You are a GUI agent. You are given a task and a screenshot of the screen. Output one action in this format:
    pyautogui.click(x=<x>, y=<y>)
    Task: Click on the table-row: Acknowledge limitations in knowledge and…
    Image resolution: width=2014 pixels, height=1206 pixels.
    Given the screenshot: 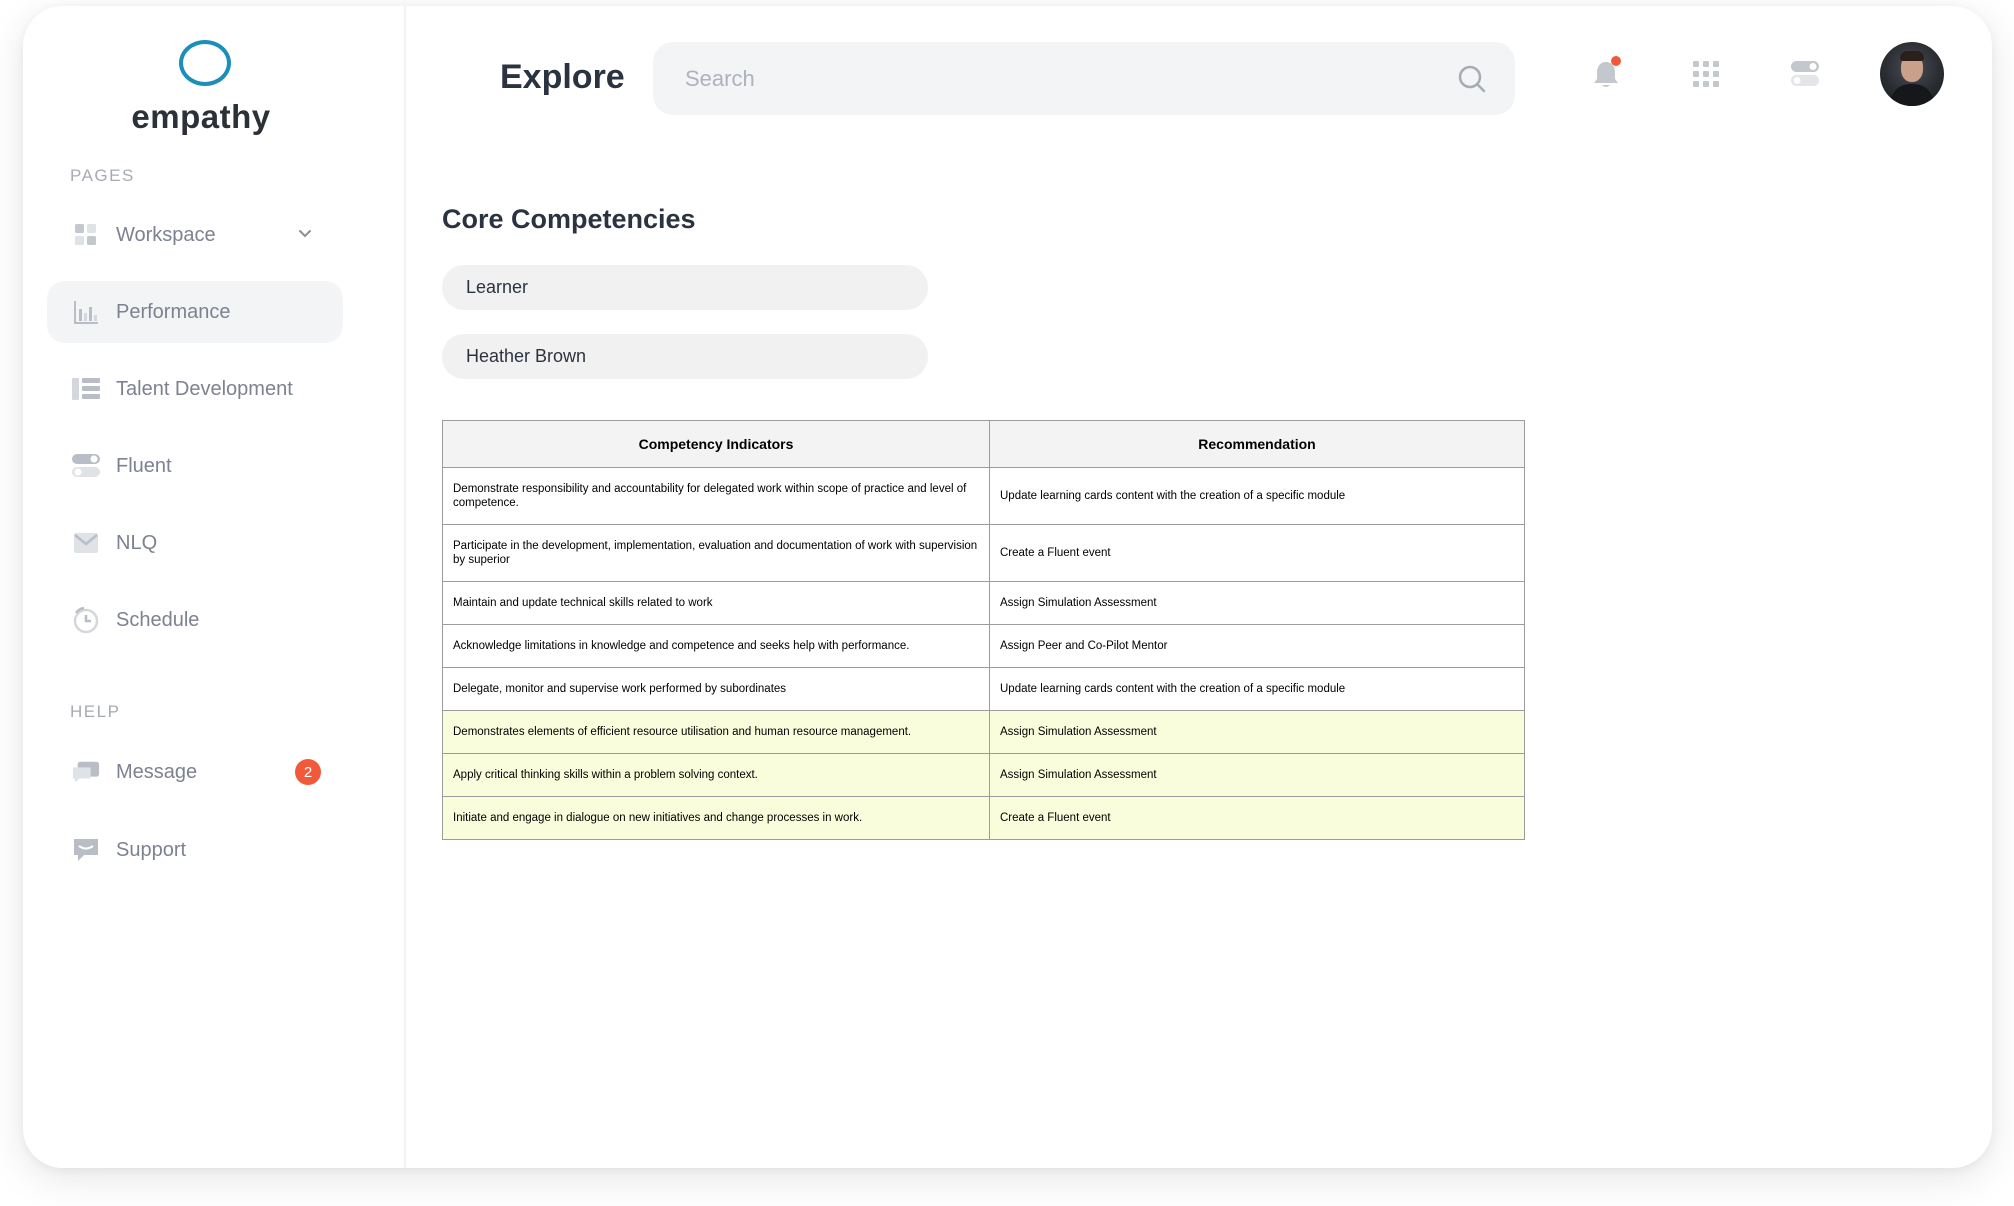 What is the action you would take?
    pyautogui.click(x=983, y=646)
    